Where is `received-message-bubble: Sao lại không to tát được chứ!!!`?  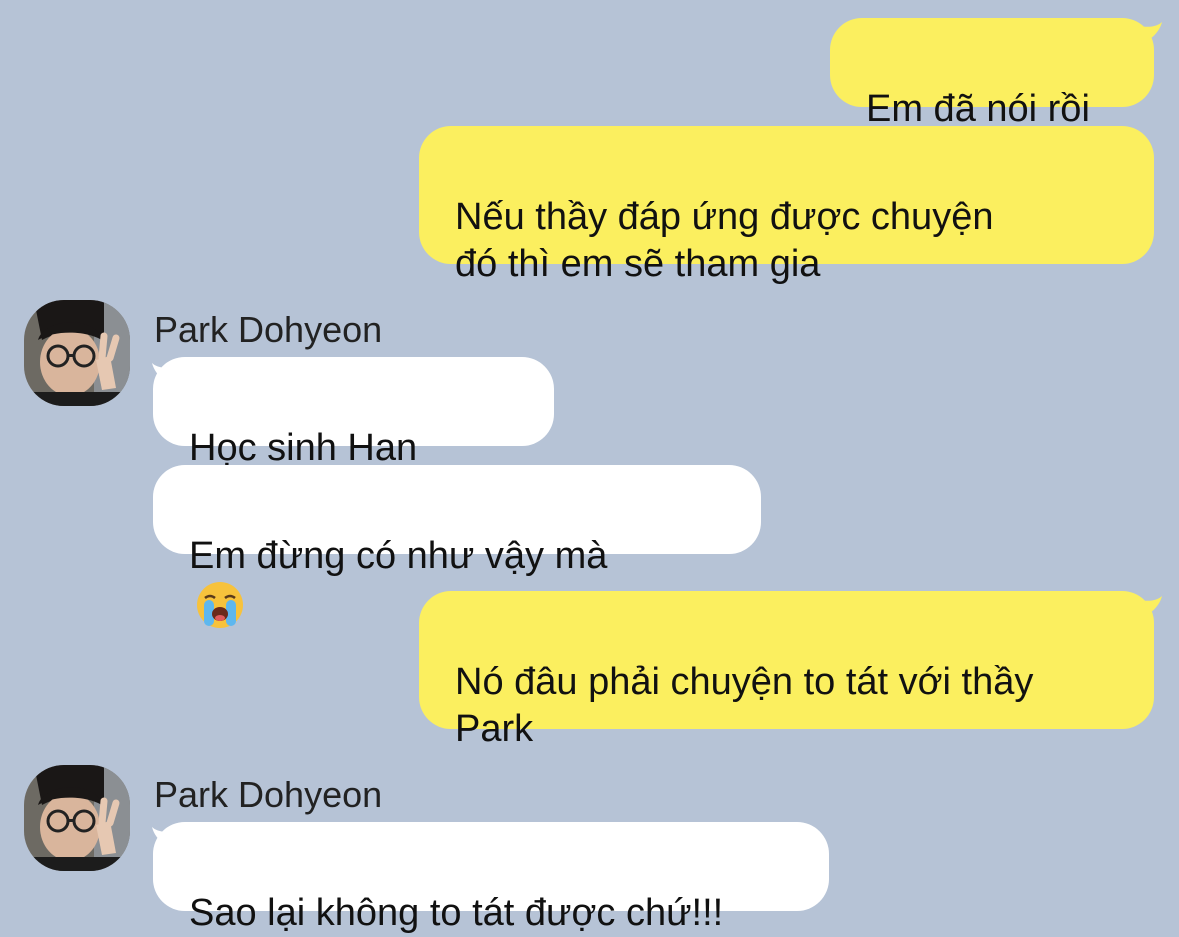
received-message-bubble: Sao lại không to tát được chứ!!! is located at coordinates (491, 878).